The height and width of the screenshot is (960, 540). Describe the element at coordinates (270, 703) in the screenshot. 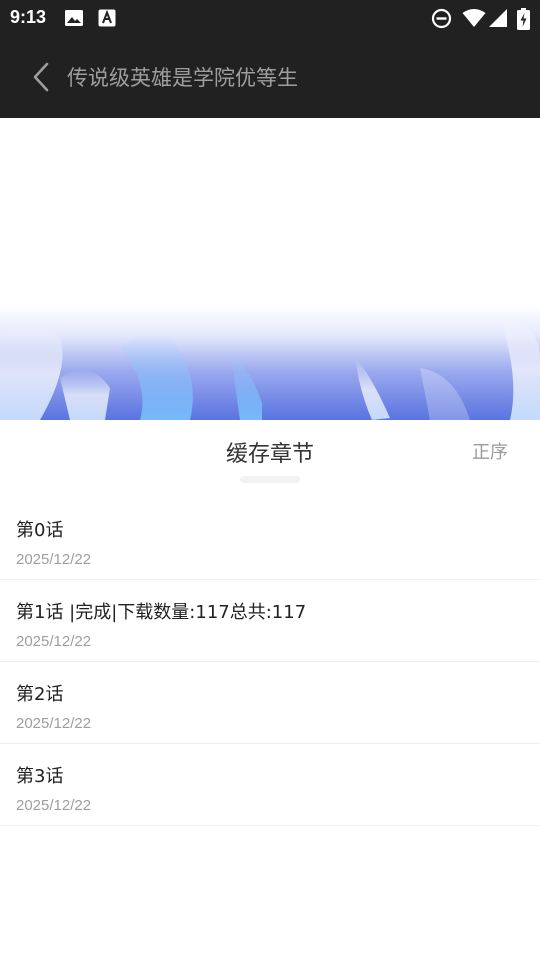

I see `chapter-item: 第2话 2025/12/22` at that location.